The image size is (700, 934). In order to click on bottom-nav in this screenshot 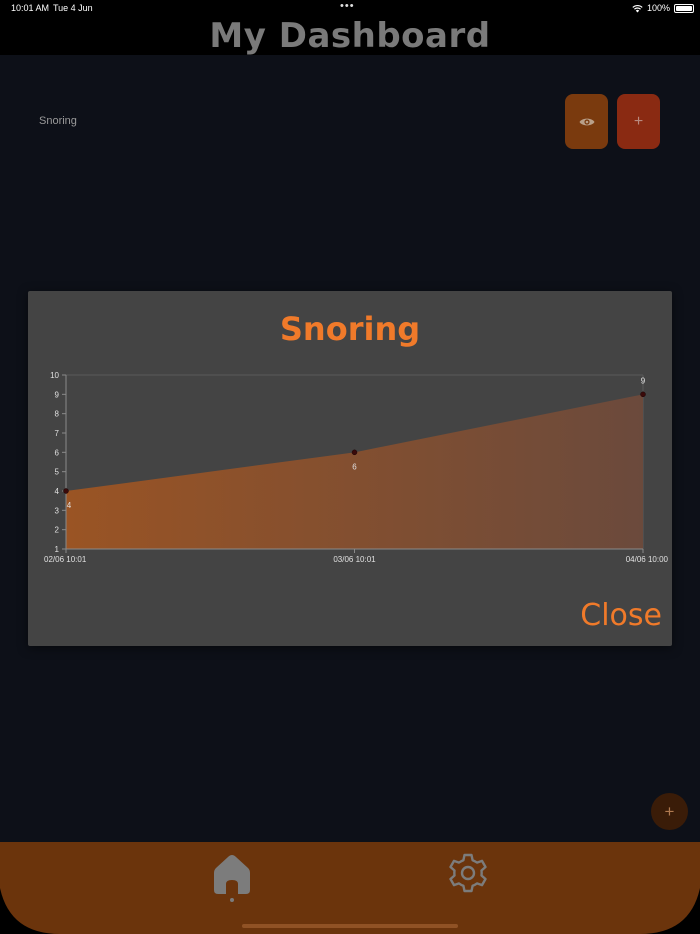, I will do `click(350, 888)`.